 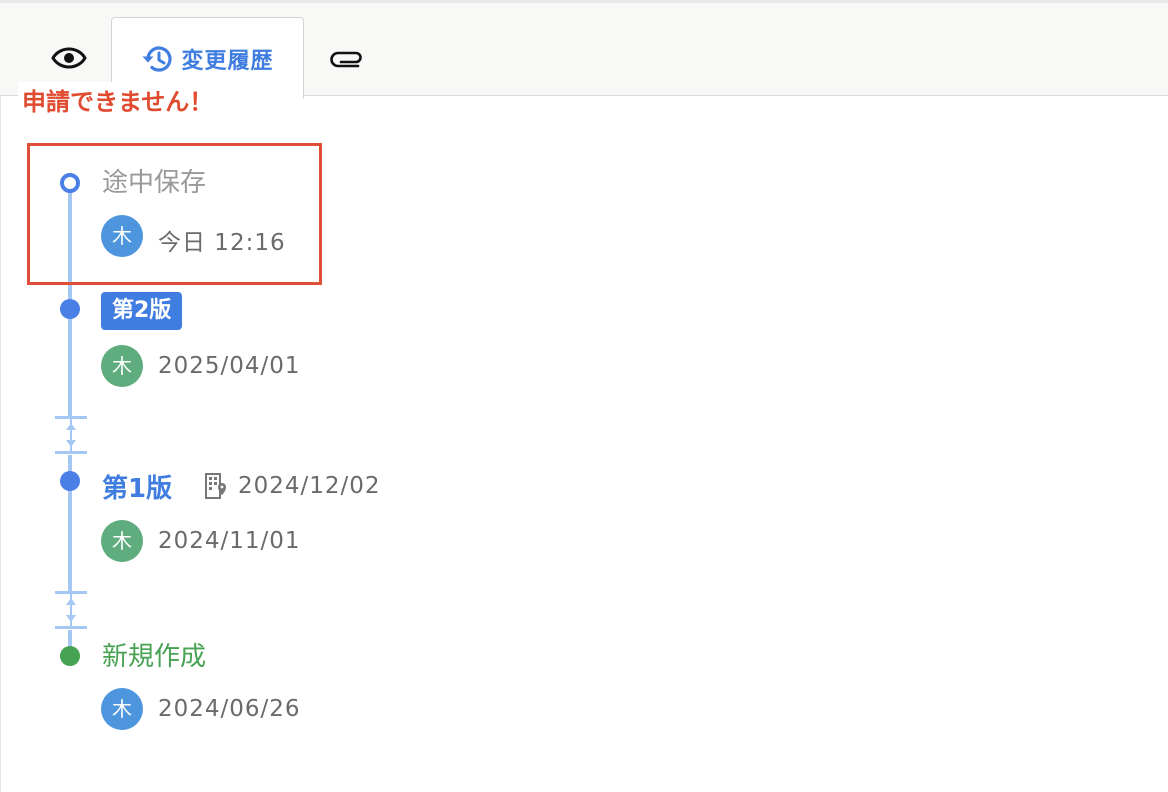 I want to click on entry-date-v1: 2024/11/01, so click(x=229, y=541).